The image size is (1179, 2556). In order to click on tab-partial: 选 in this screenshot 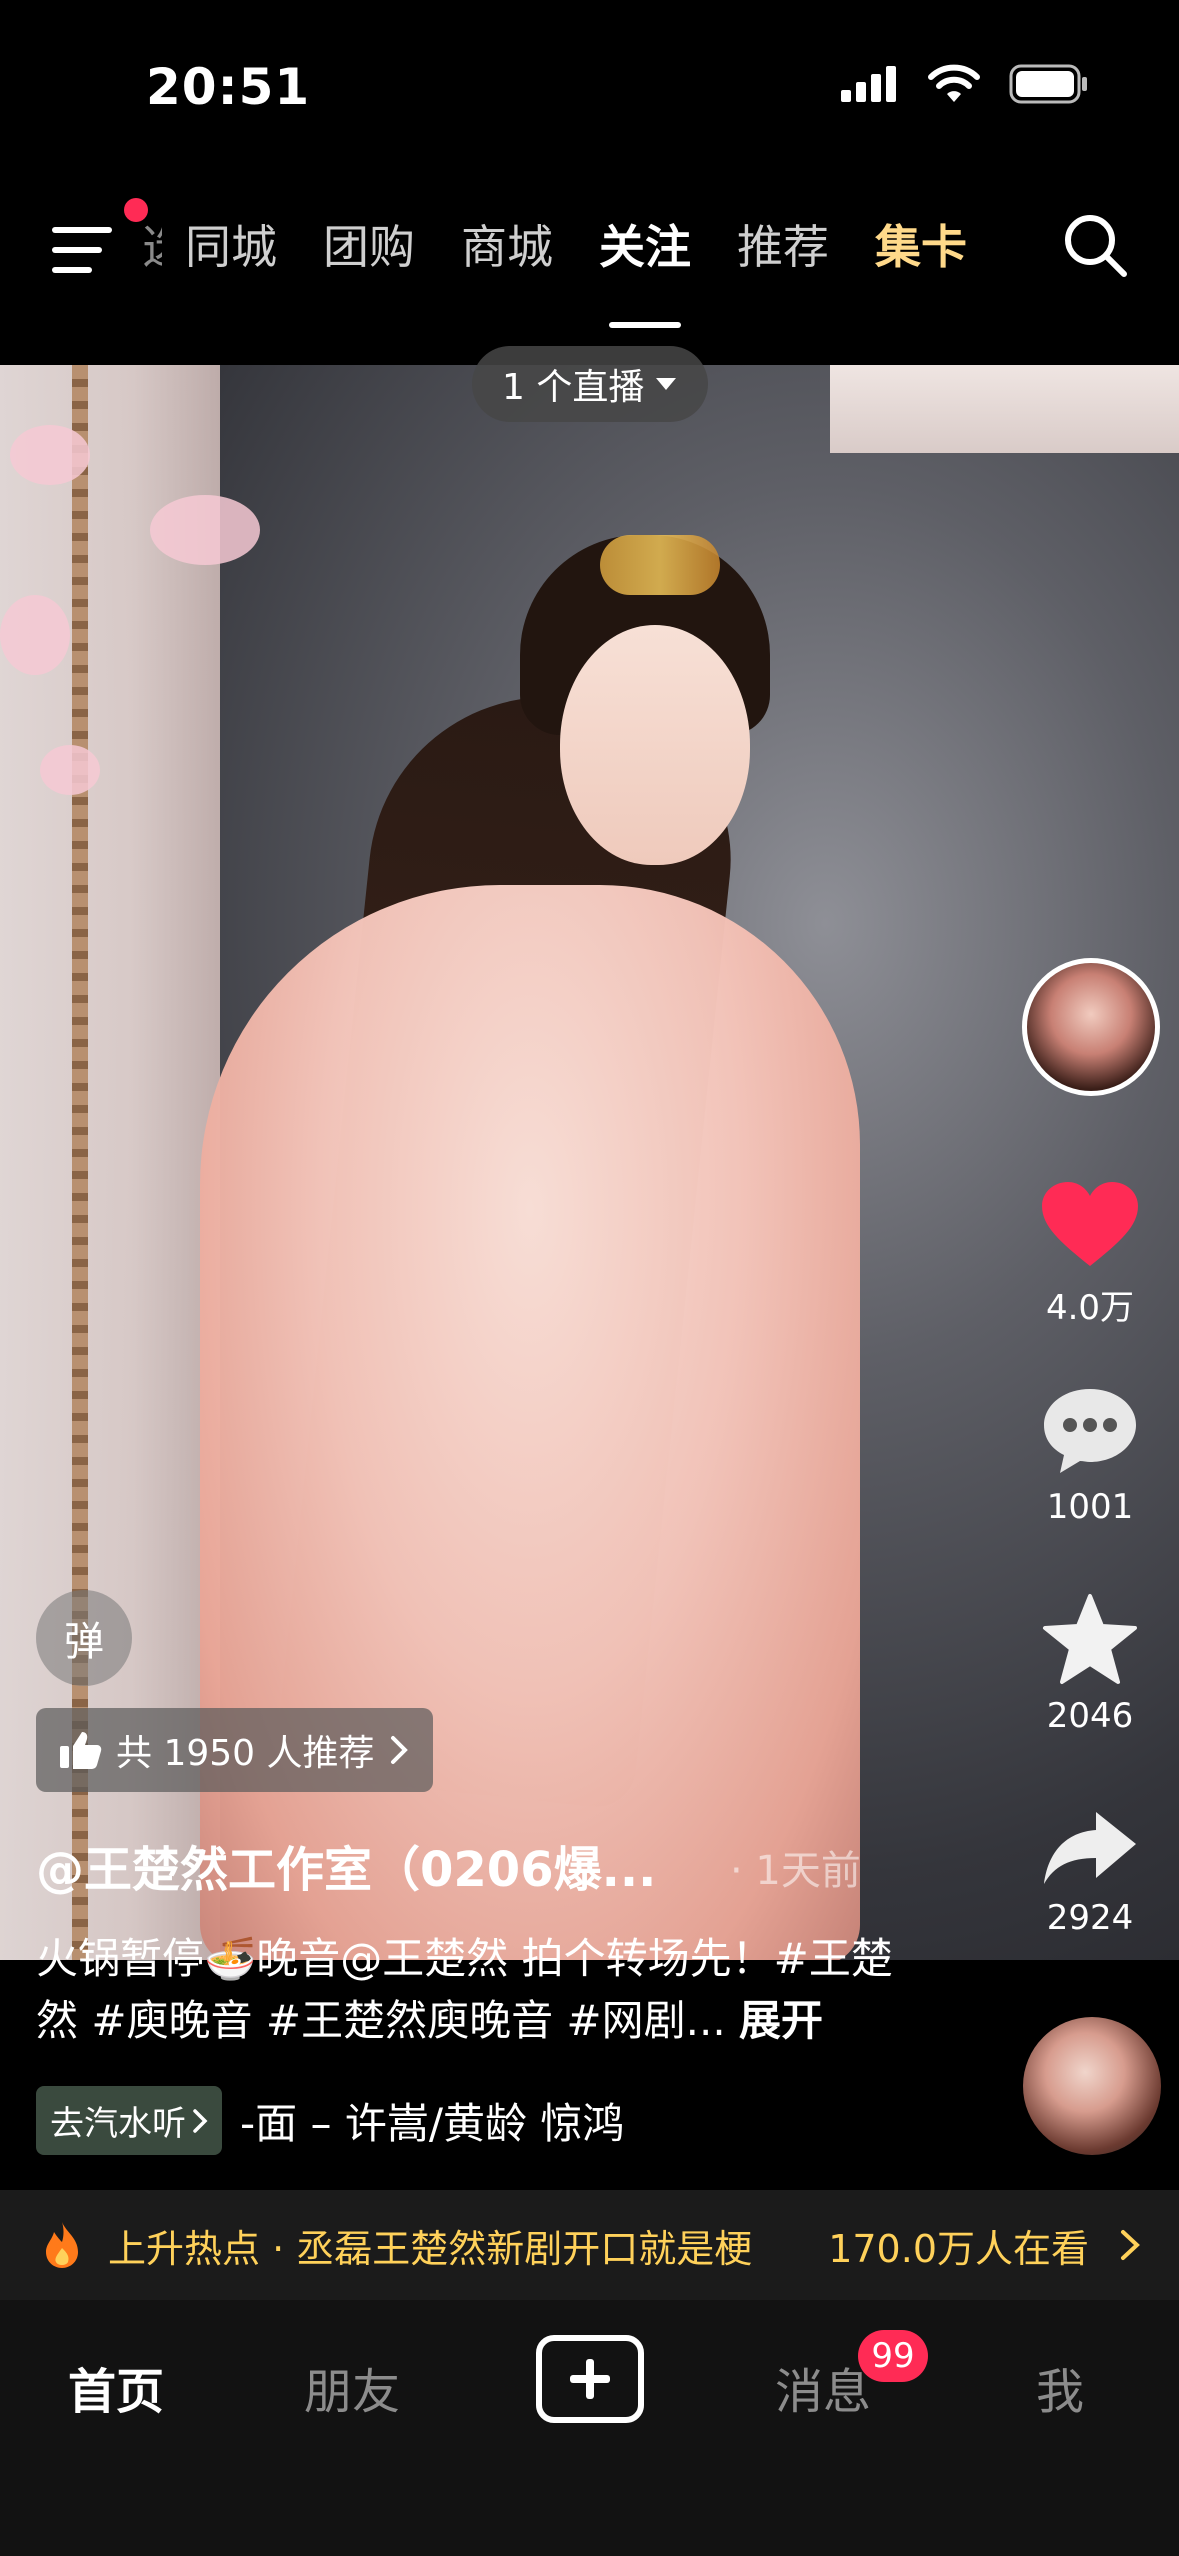, I will do `click(150, 247)`.